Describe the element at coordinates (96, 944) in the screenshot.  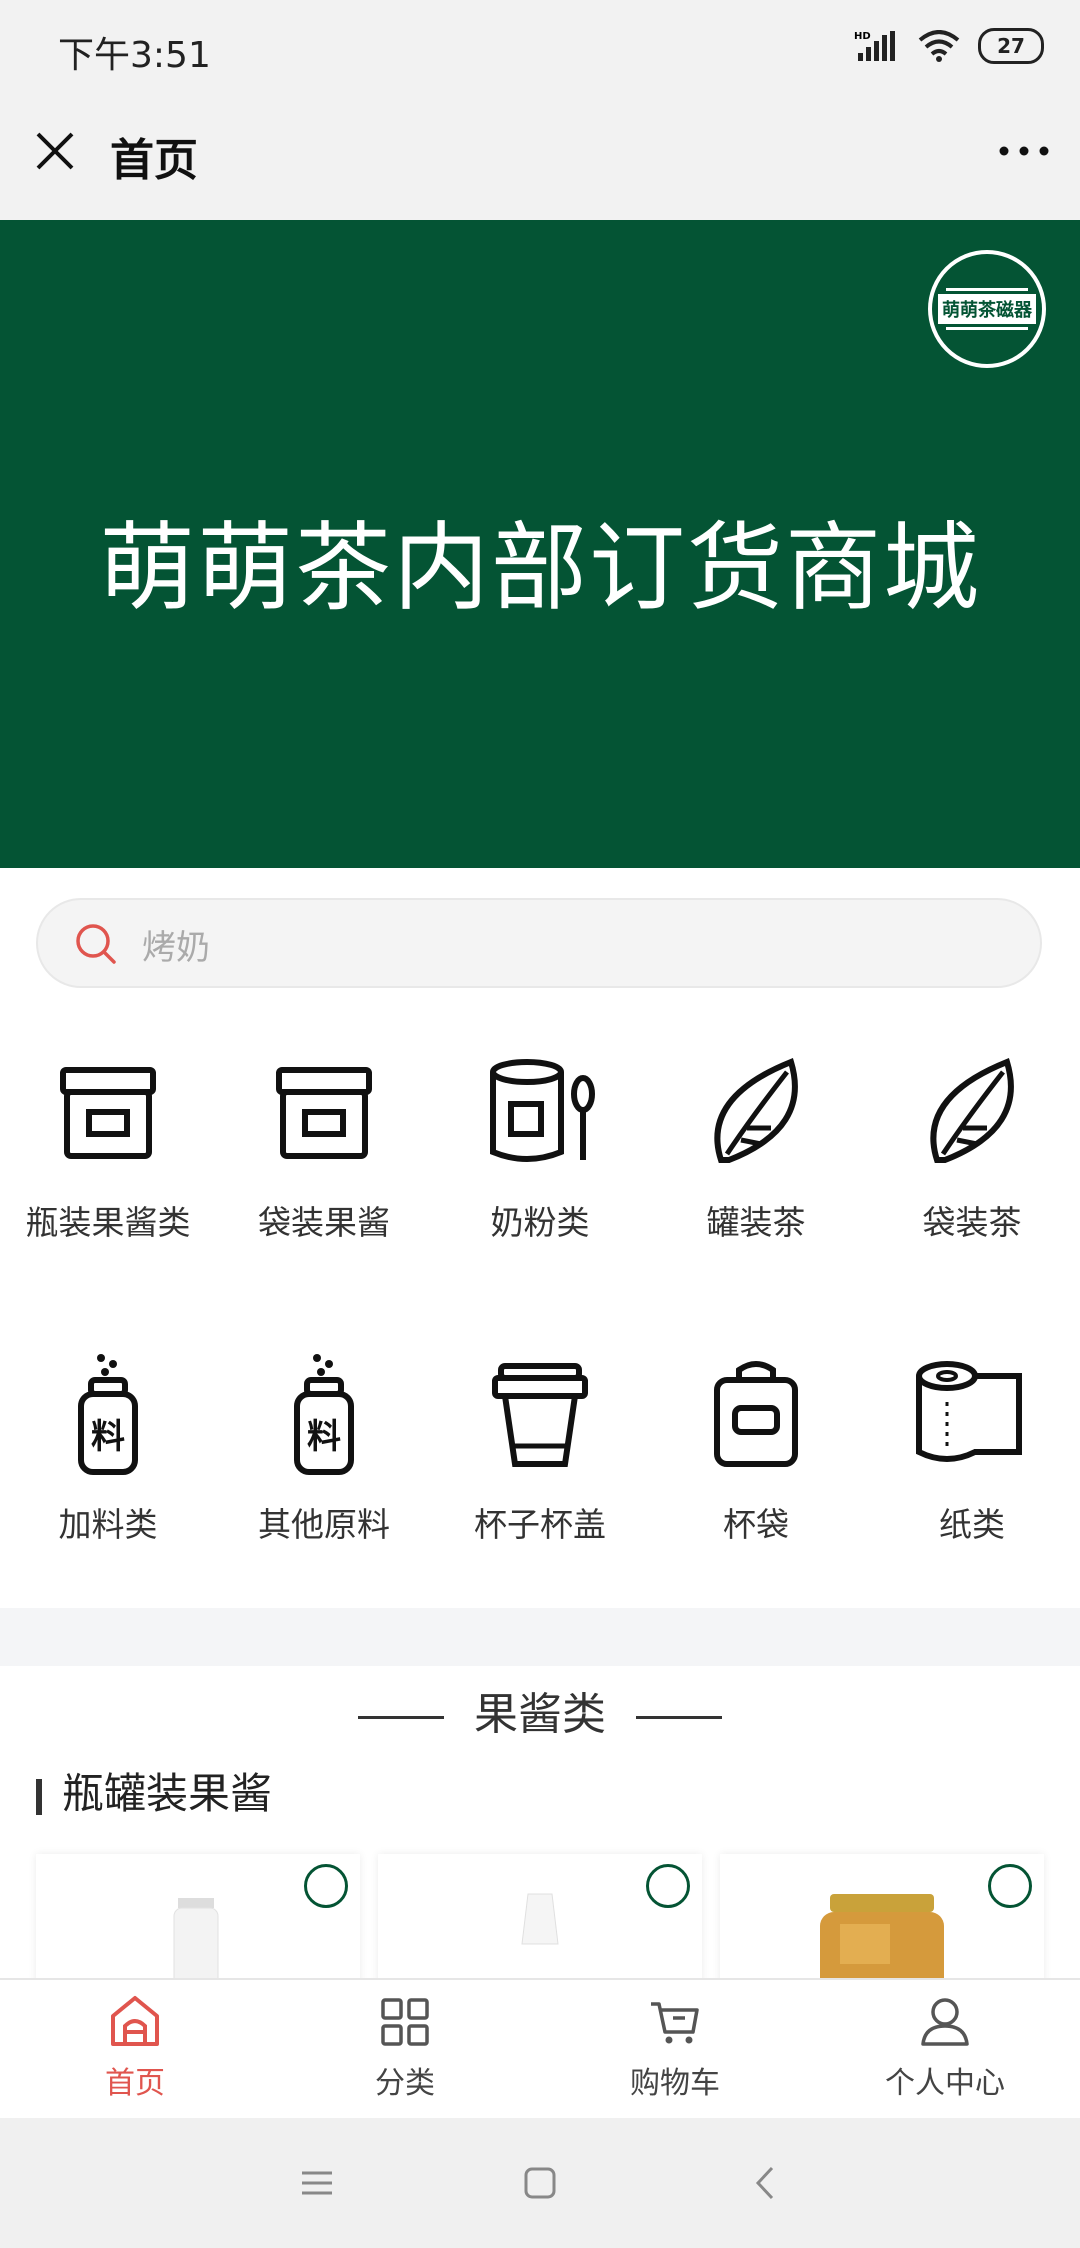
I see `search-icon` at that location.